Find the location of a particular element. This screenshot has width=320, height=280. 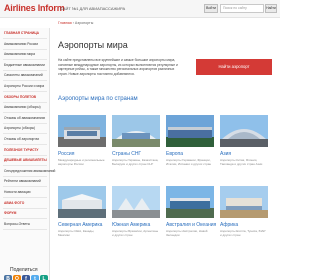

sidebar-item: Аэропорты России и мира is located at coordinates (24, 86).